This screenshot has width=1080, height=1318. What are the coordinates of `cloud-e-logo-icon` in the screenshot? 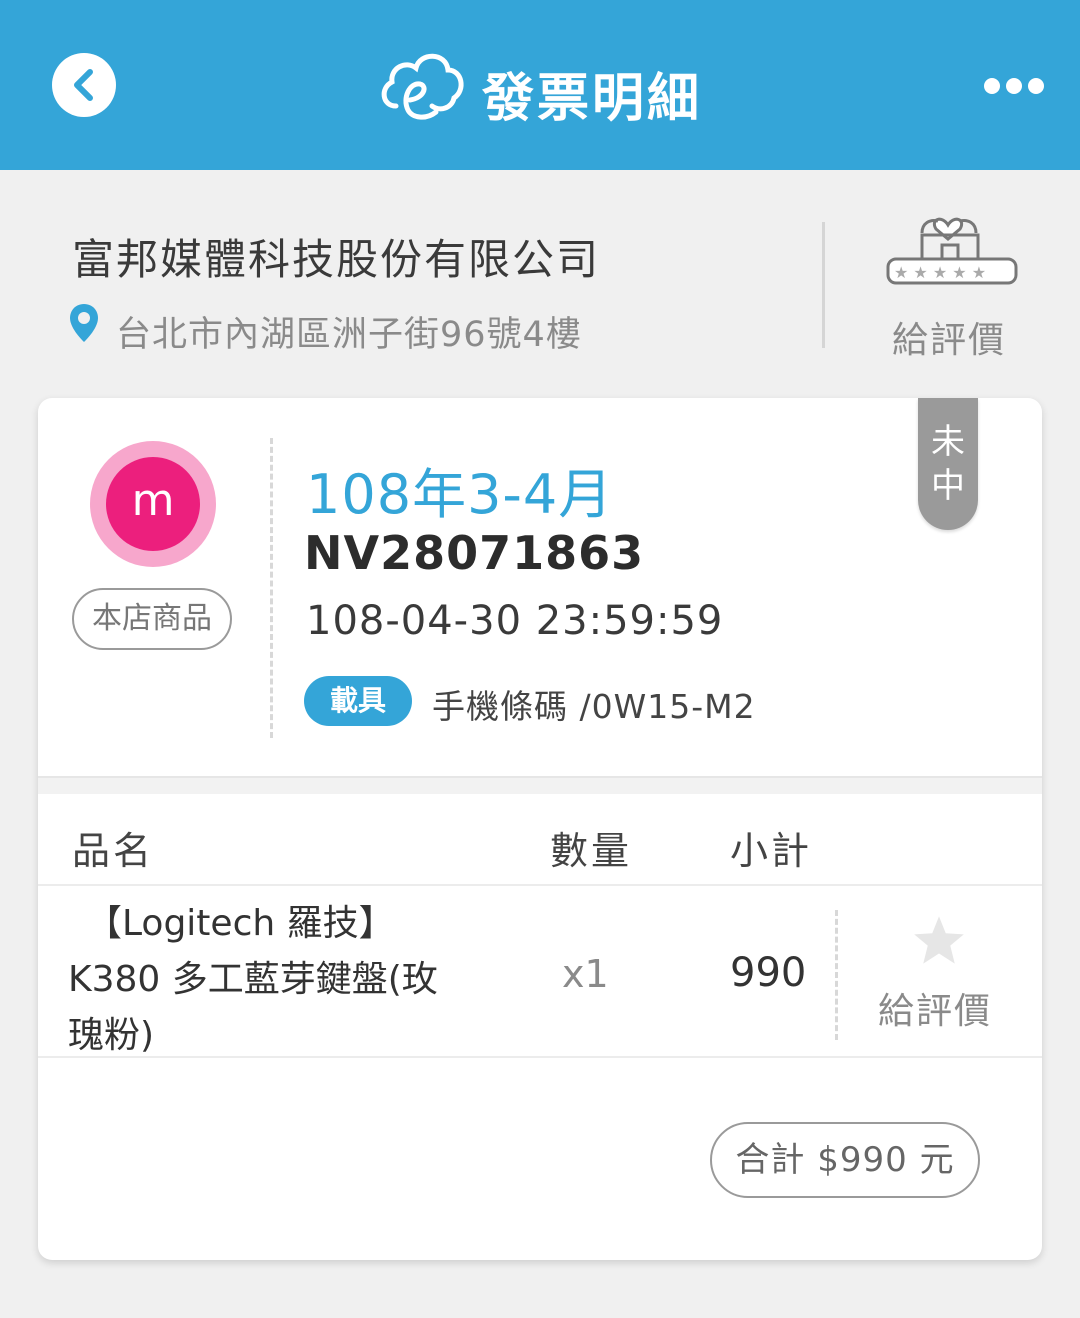 It's located at (422, 88).